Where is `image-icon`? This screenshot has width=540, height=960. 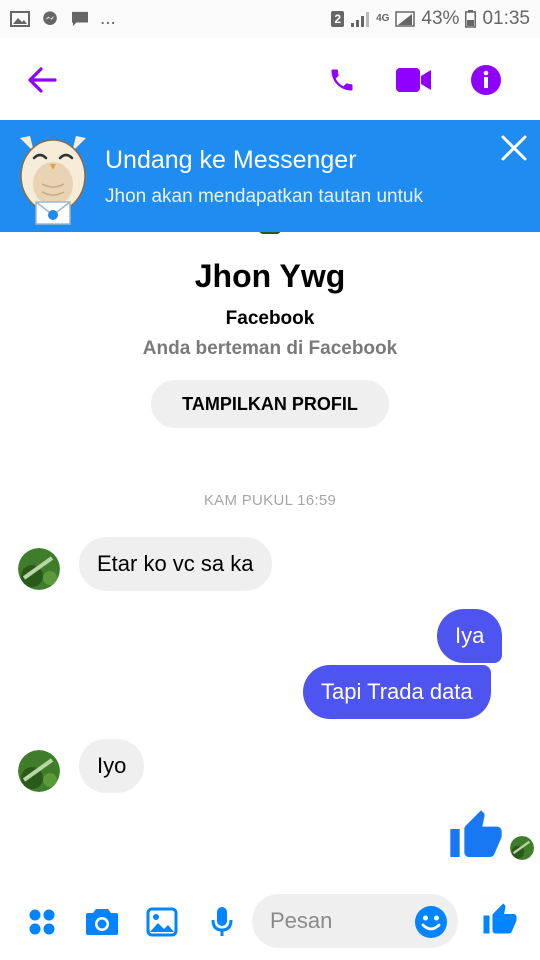 image-icon is located at coordinates (162, 922).